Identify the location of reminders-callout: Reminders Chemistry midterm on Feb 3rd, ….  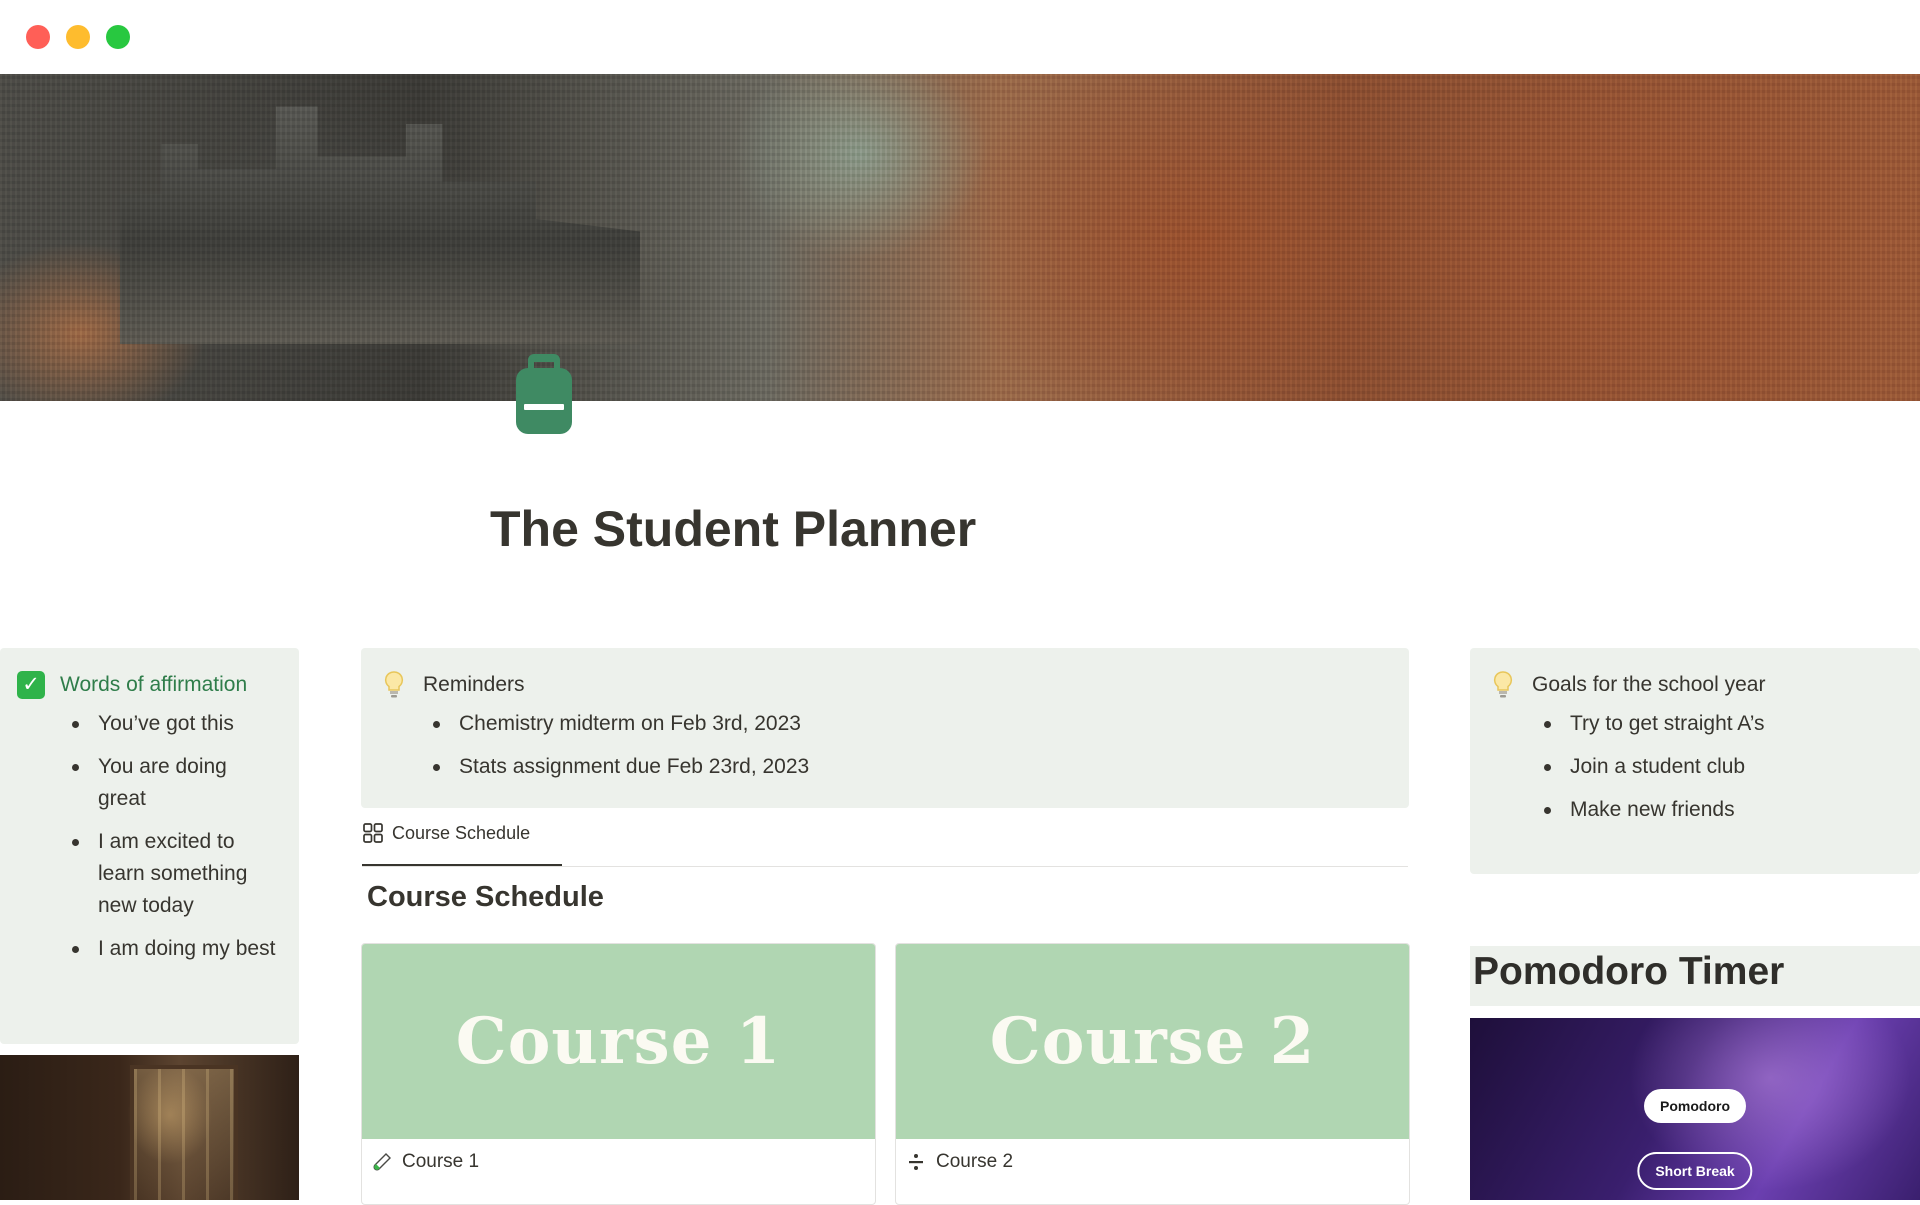
(885, 728).